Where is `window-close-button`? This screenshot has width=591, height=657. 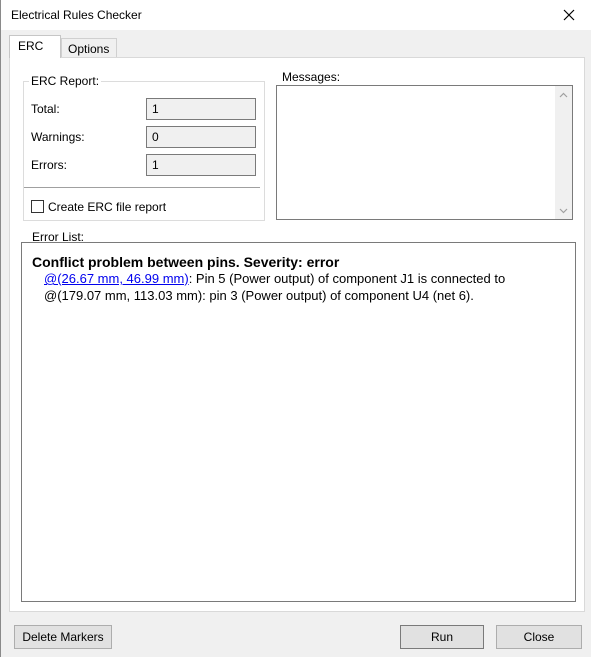
window-close-button is located at coordinates (568, 15).